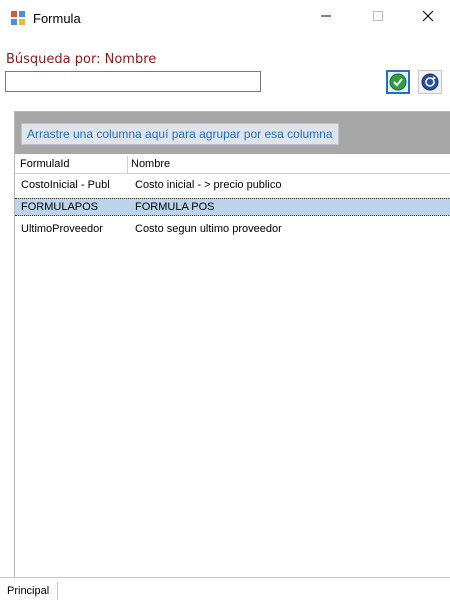  What do you see at coordinates (232, 207) in the screenshot?
I see `table-row-selected: FORMULAPOS FORMULA POS` at bounding box center [232, 207].